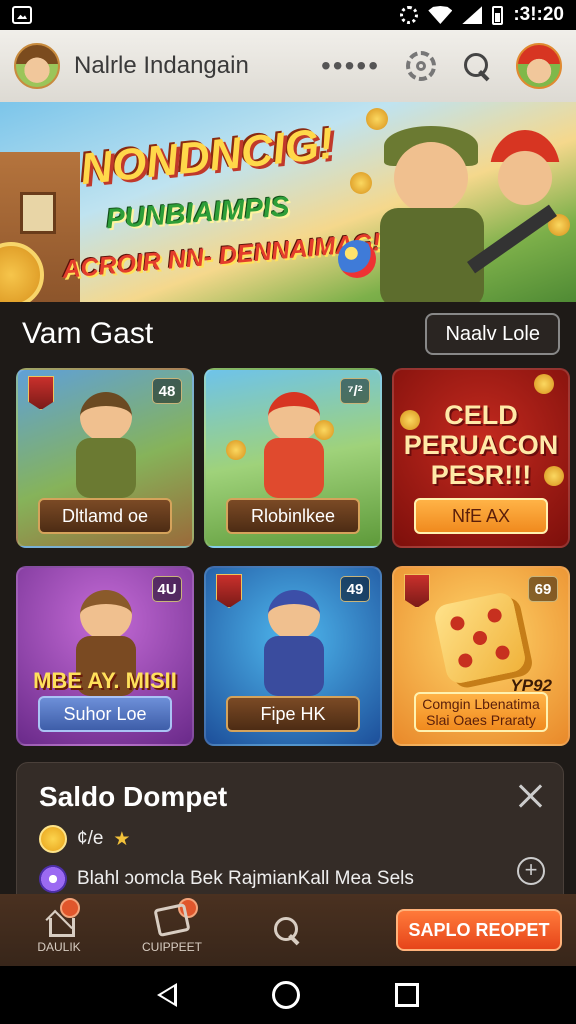 This screenshot has width=576, height=1024. Describe the element at coordinates (481, 475) in the screenshot. I see `promo-line: PESR!!!` at that location.